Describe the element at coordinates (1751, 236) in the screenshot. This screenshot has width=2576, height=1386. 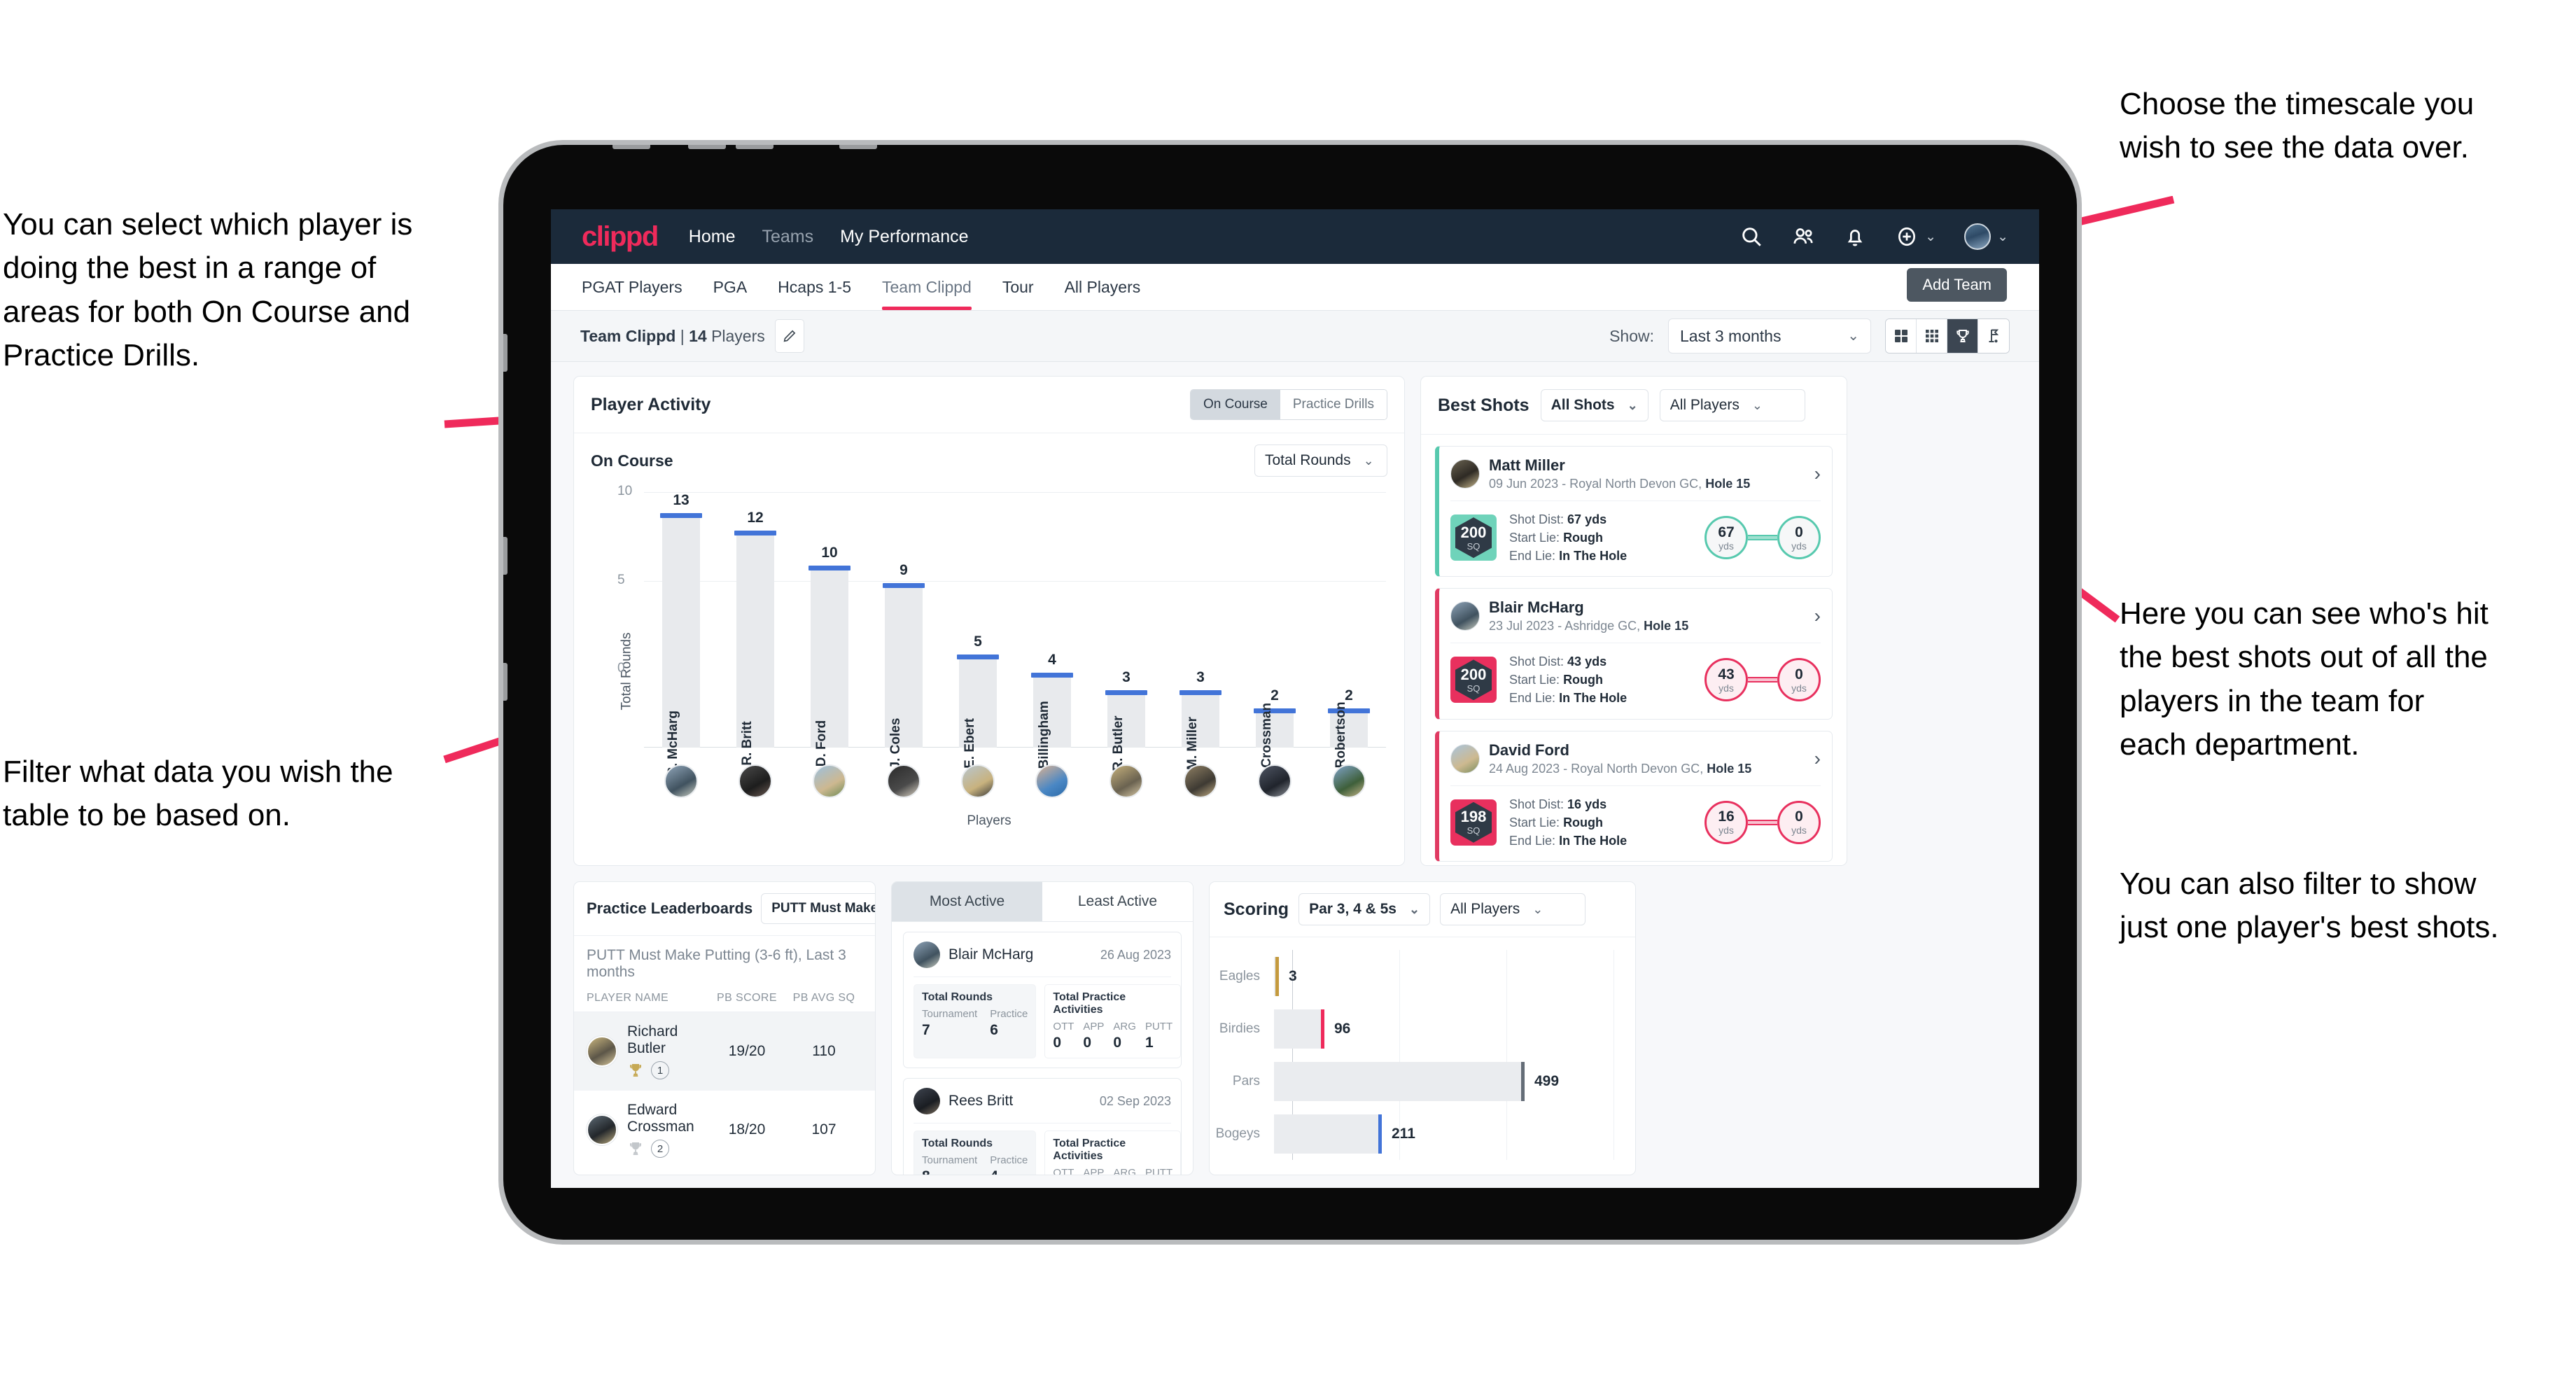
I see `search-icon` at that location.